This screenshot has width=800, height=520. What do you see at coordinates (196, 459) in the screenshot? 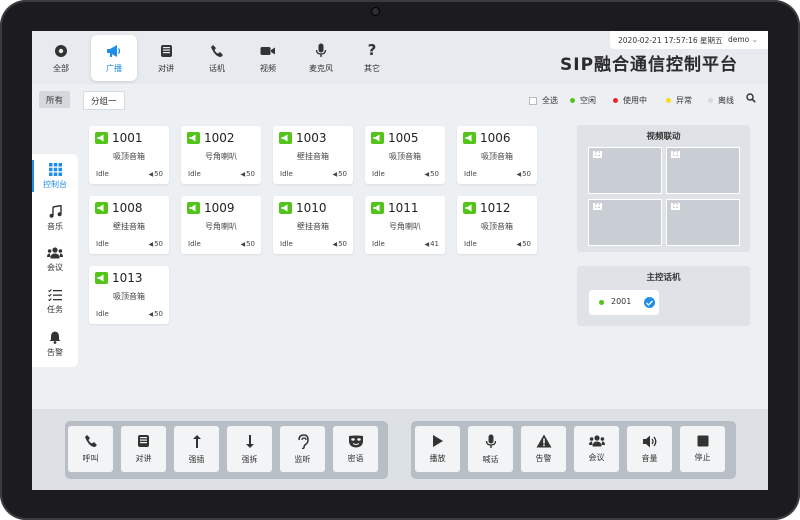
I see `button-label: 强插` at bounding box center [196, 459].